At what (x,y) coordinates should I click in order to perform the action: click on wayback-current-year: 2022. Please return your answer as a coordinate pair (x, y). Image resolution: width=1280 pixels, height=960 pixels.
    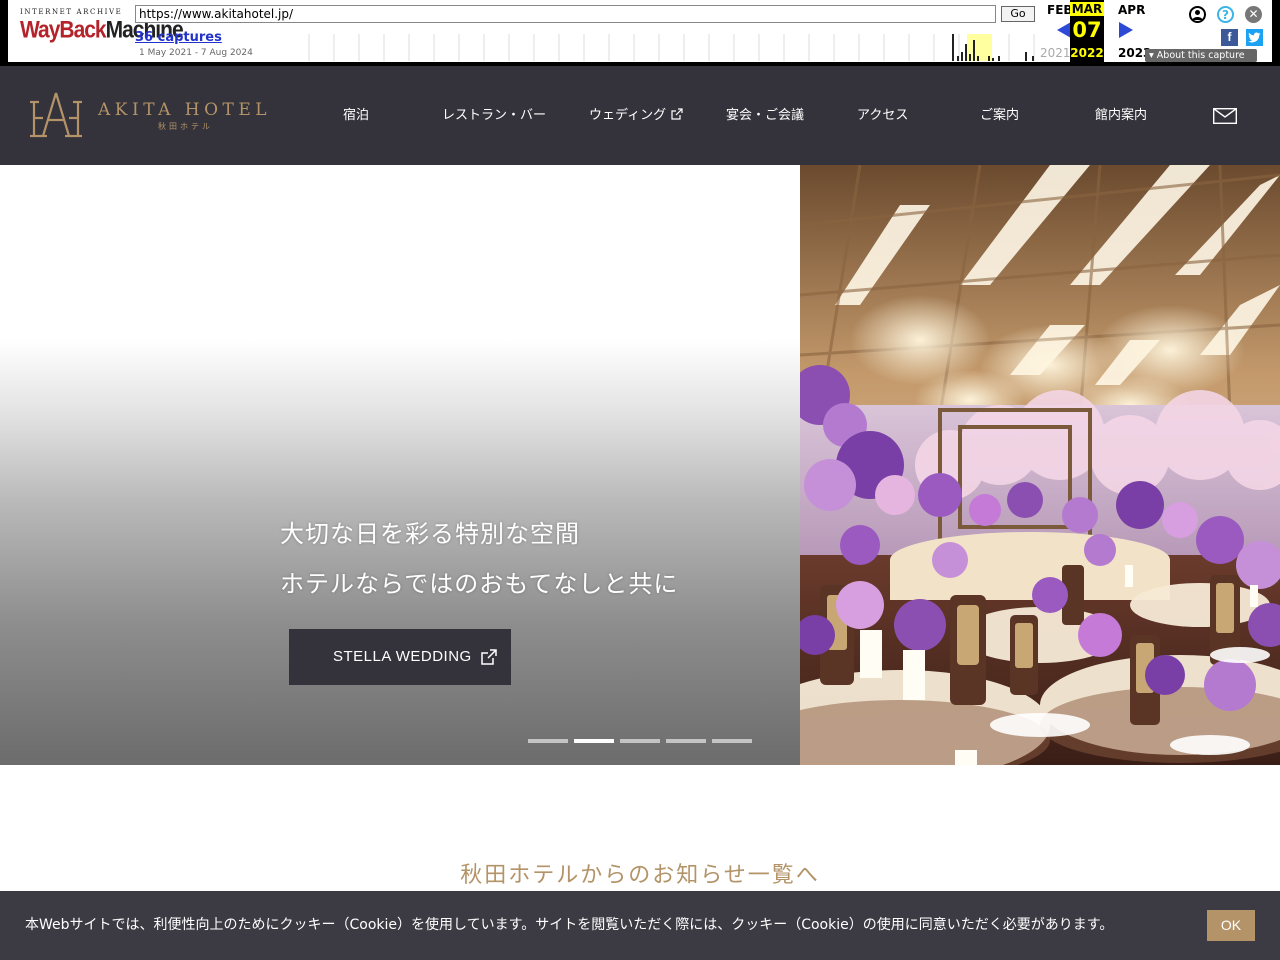
    Looking at the image, I should click on (1087, 53).